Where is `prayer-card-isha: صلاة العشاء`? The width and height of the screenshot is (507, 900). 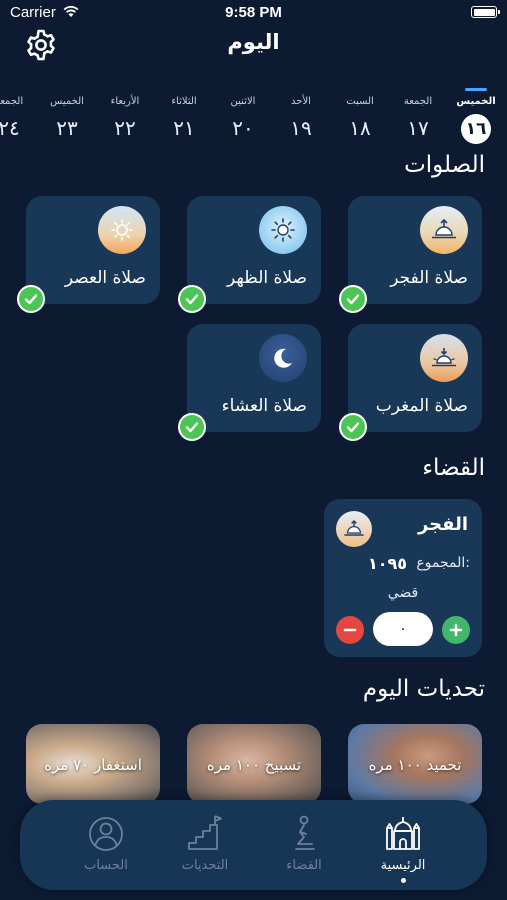 prayer-card-isha: صلاة العشاء is located at coordinates (254, 378).